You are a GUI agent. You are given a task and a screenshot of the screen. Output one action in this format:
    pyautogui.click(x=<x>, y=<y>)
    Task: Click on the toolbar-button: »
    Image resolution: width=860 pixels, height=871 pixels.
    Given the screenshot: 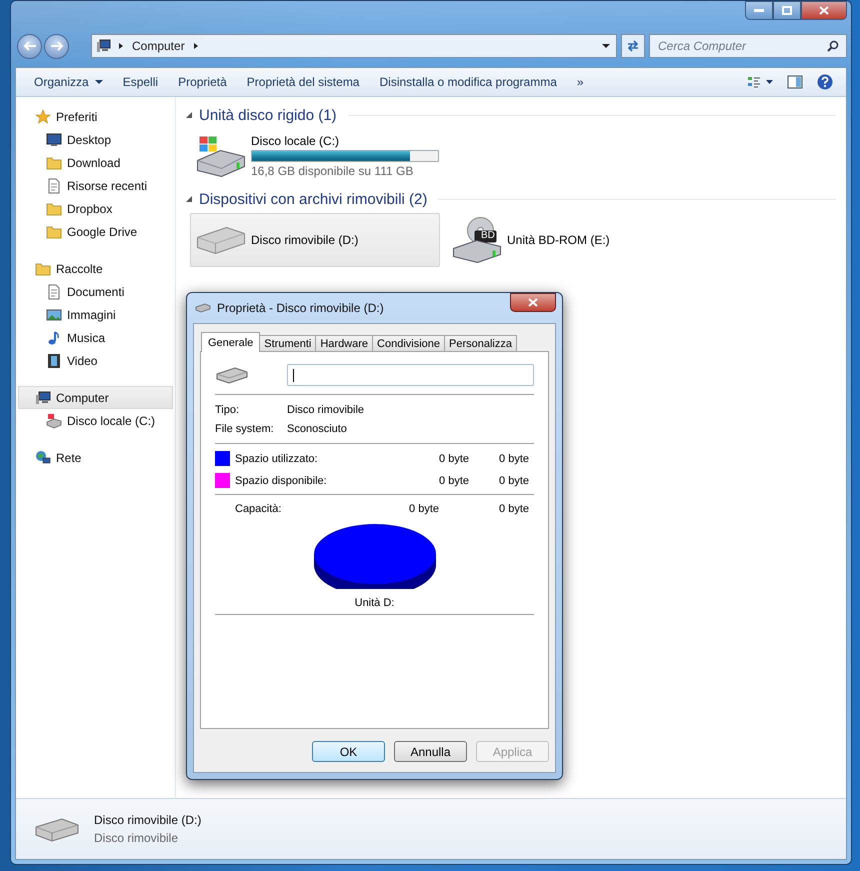 What is the action you would take?
    pyautogui.click(x=580, y=82)
    